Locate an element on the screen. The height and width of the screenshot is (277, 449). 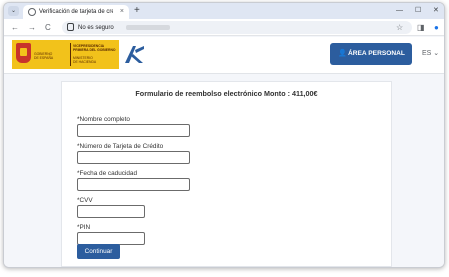
expiry-date-input is located at coordinates (133, 184).